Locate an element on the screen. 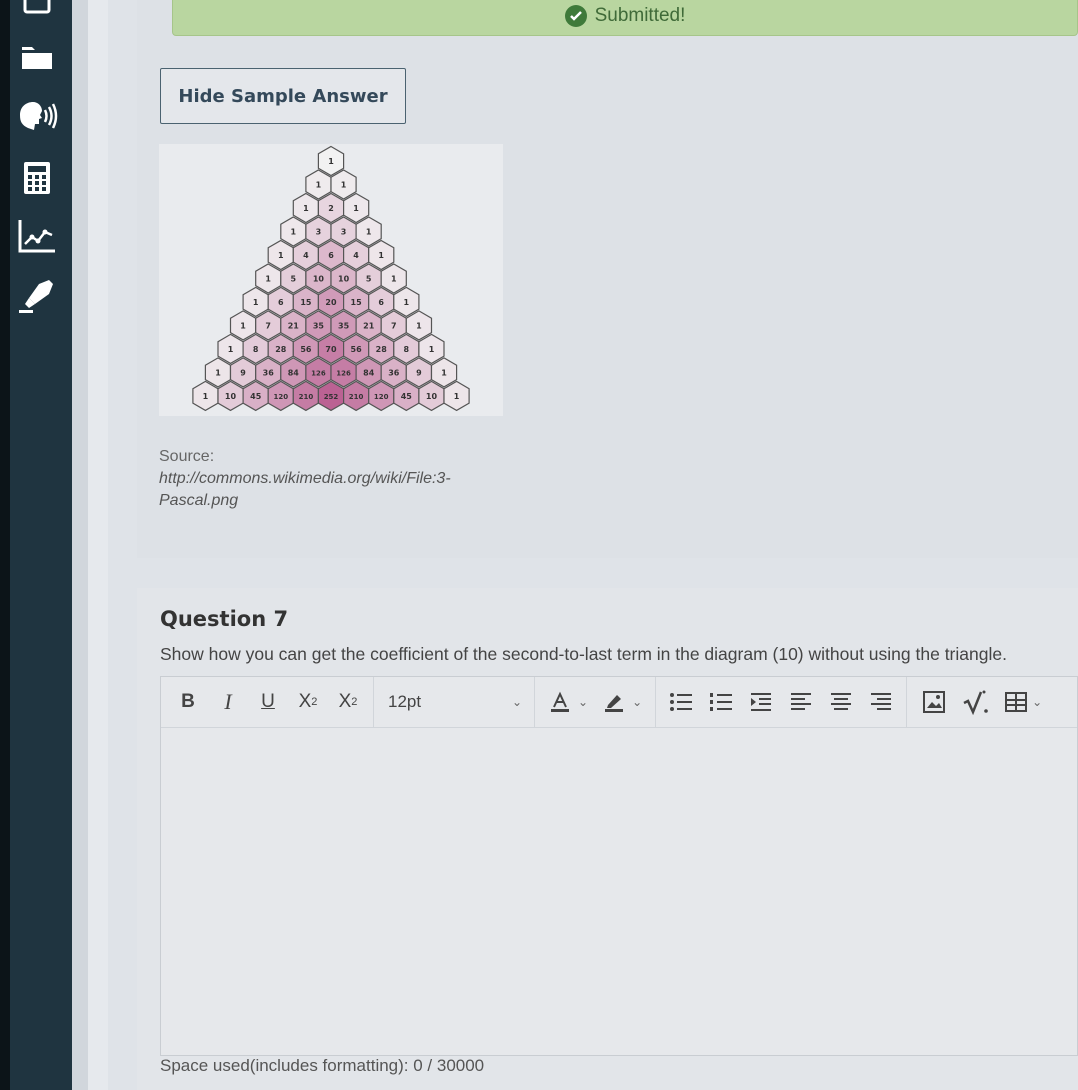 This screenshot has width=1078, height=1090. gutter-shade is located at coordinates (80, 545).